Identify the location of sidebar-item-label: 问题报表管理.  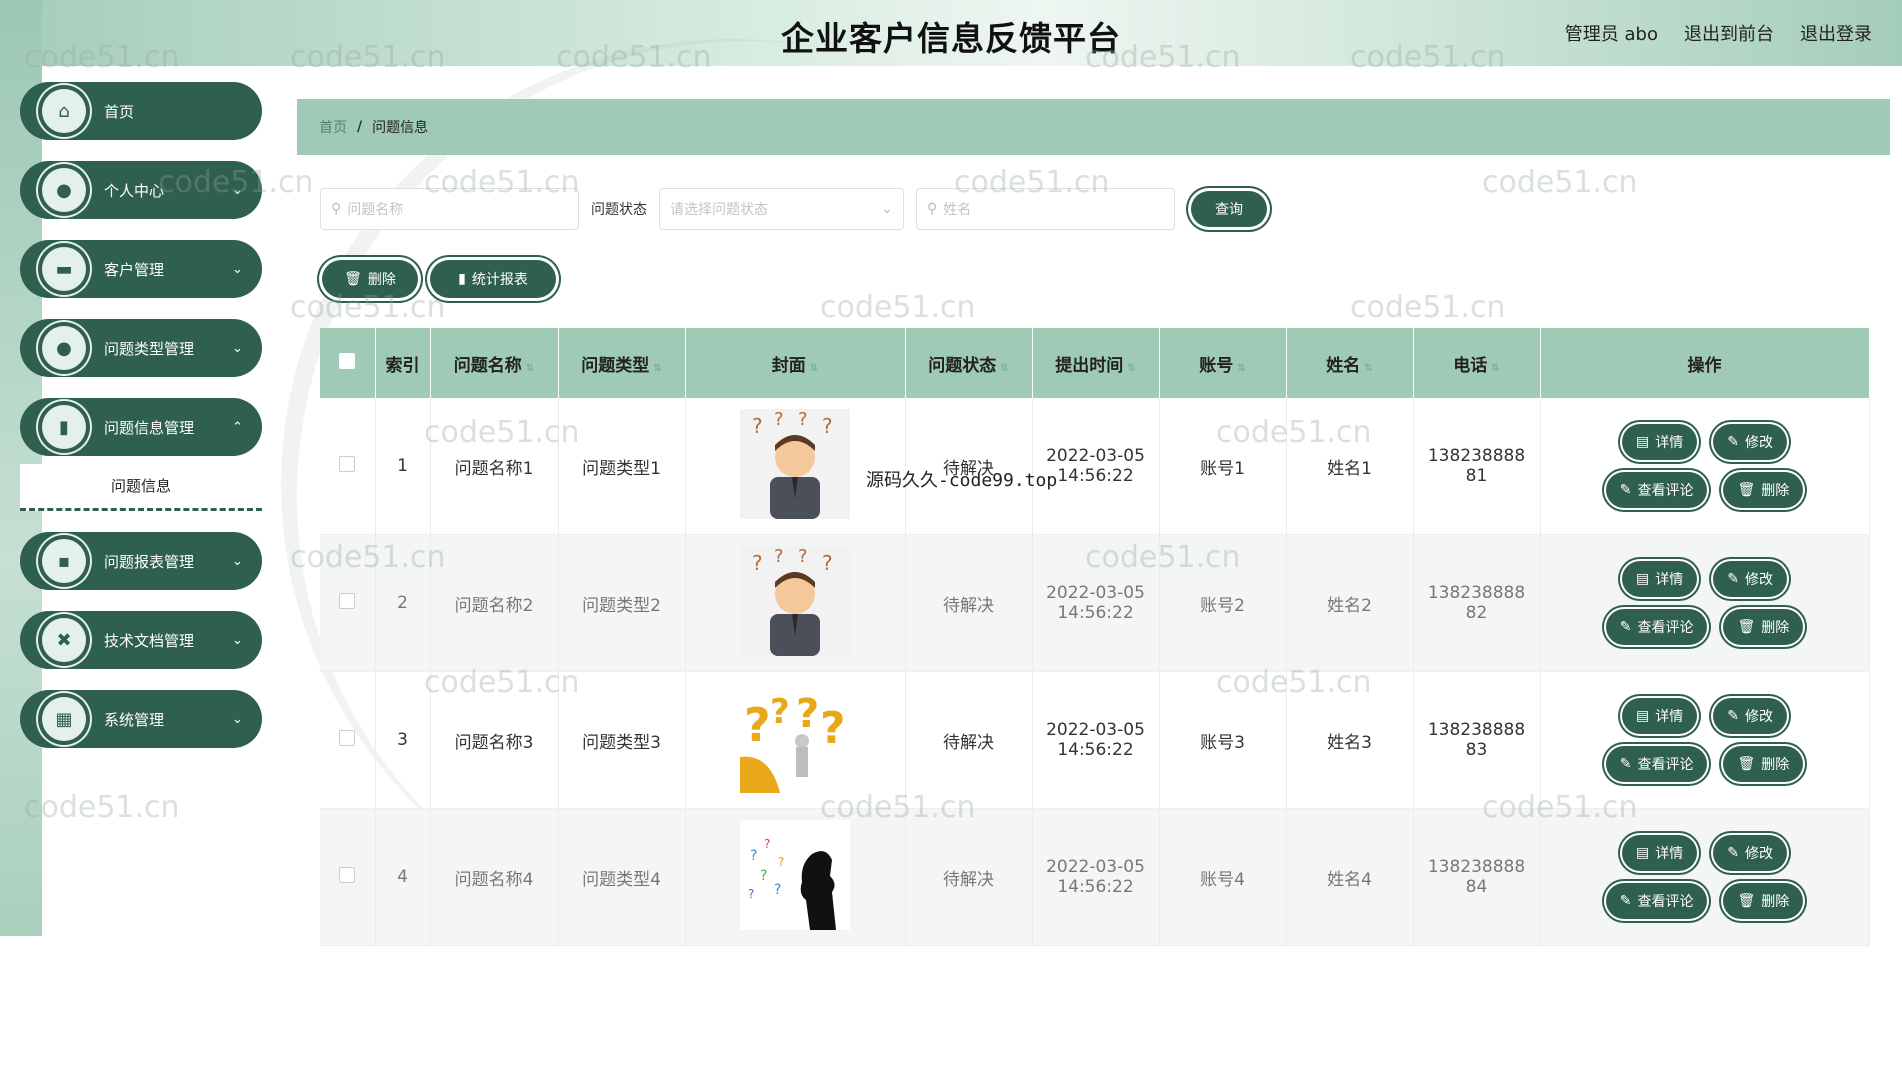
(149, 561).